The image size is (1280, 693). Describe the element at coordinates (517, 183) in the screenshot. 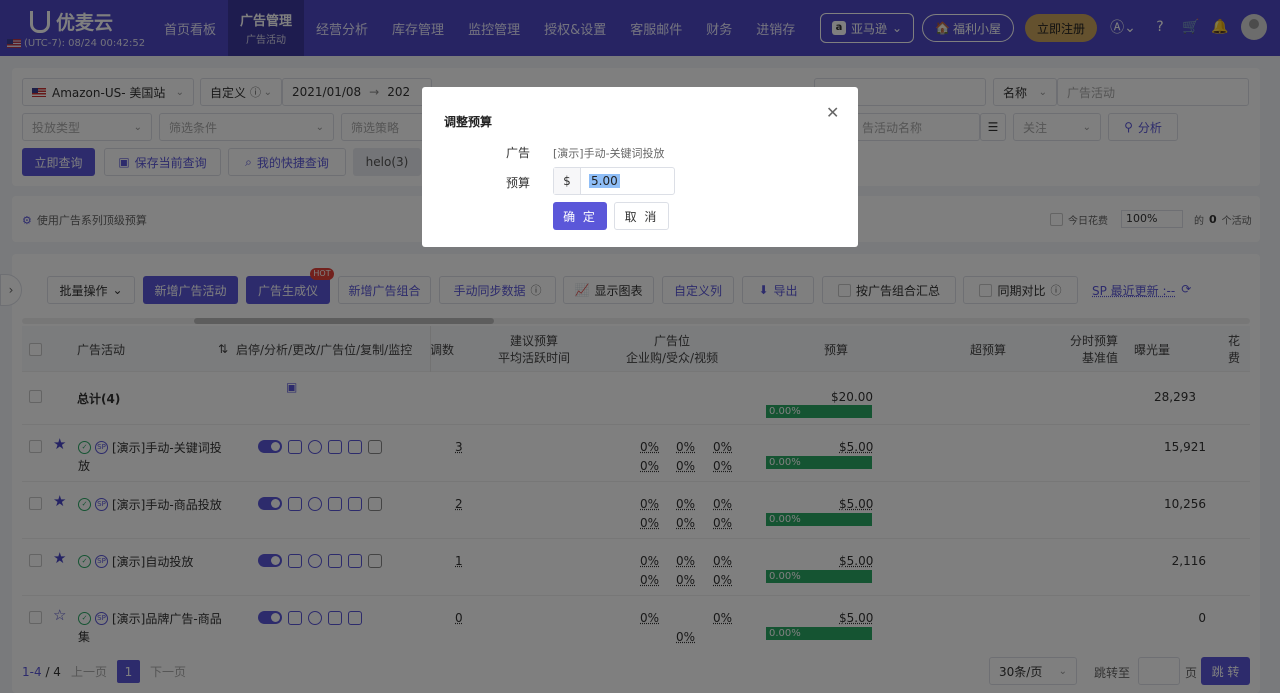

I see `budget-label: 预算` at that location.